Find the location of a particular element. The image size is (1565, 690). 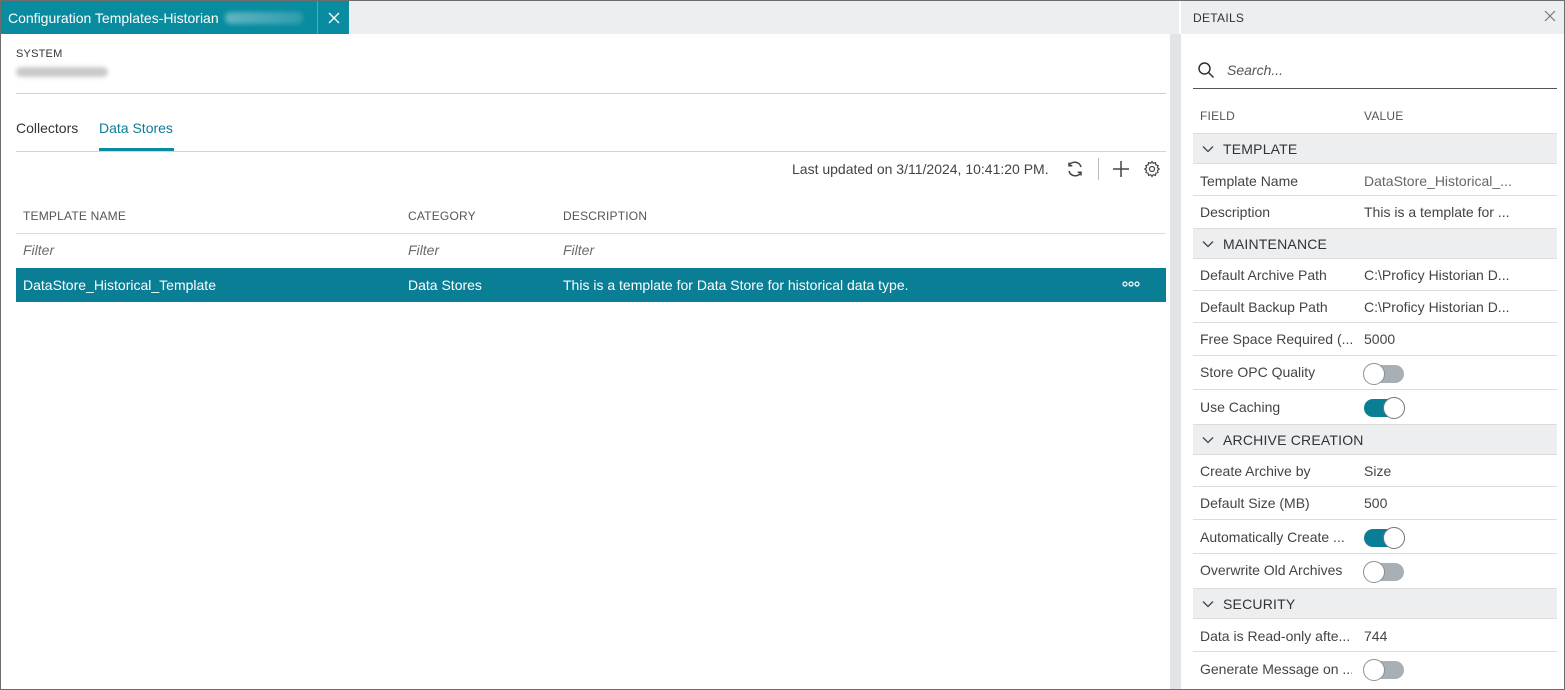

column-header-template-name: TEMPLATE NAME is located at coordinates (74, 216).